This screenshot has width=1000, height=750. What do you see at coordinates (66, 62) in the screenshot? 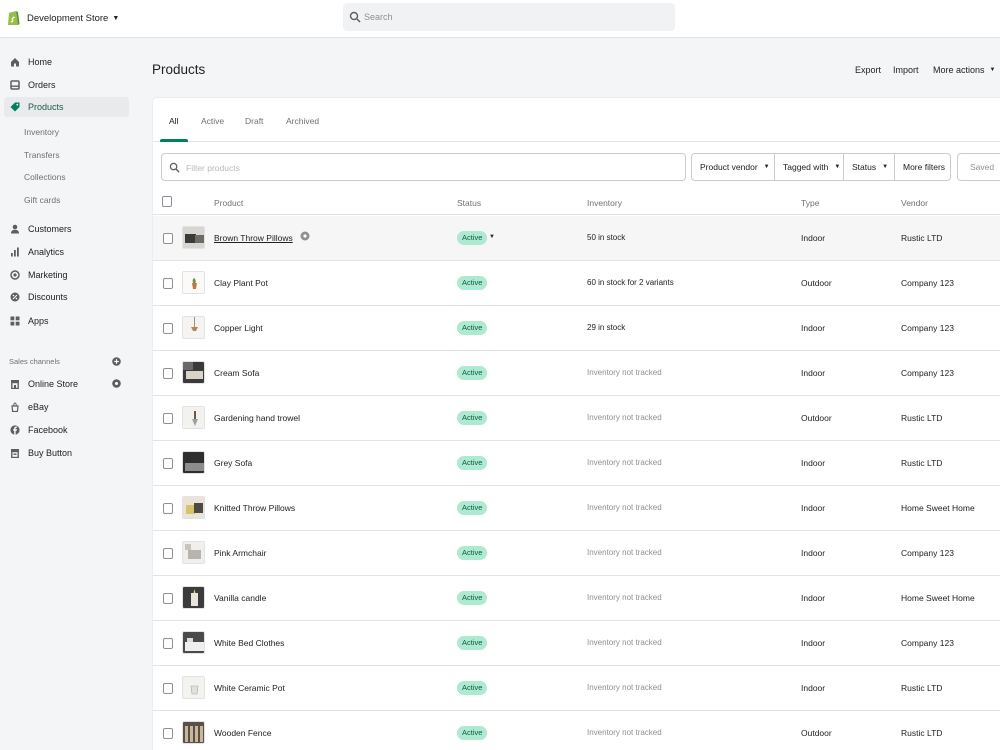
I see `sidebar-item-home: Home` at bounding box center [66, 62].